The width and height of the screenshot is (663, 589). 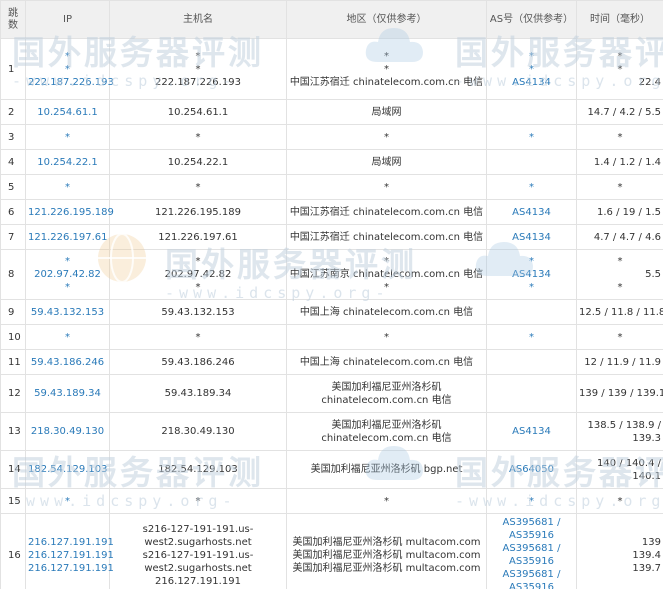 I want to click on time-cell: 12.5 / 11.8 / 11.8, so click(x=619, y=312).